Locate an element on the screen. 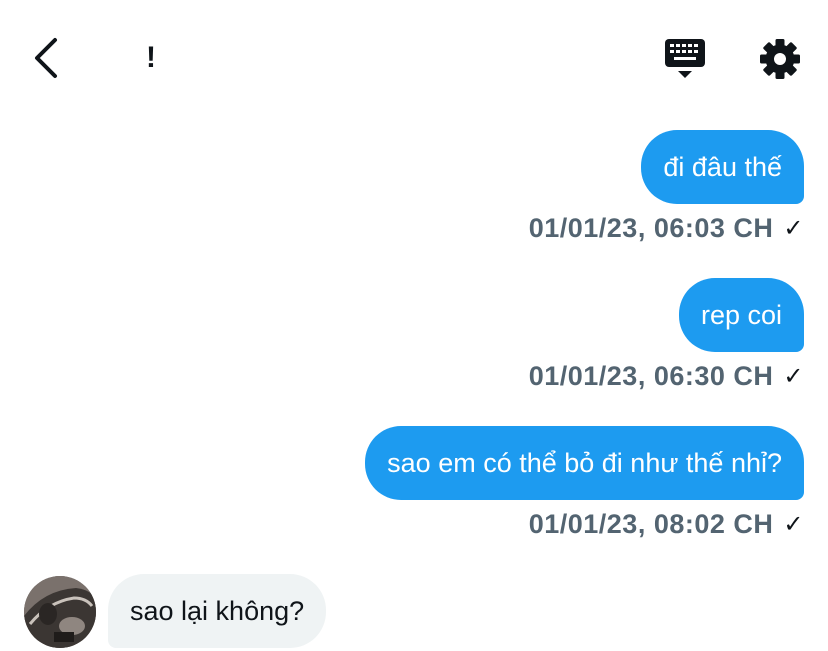  avatar-image is located at coordinates (60, 612).